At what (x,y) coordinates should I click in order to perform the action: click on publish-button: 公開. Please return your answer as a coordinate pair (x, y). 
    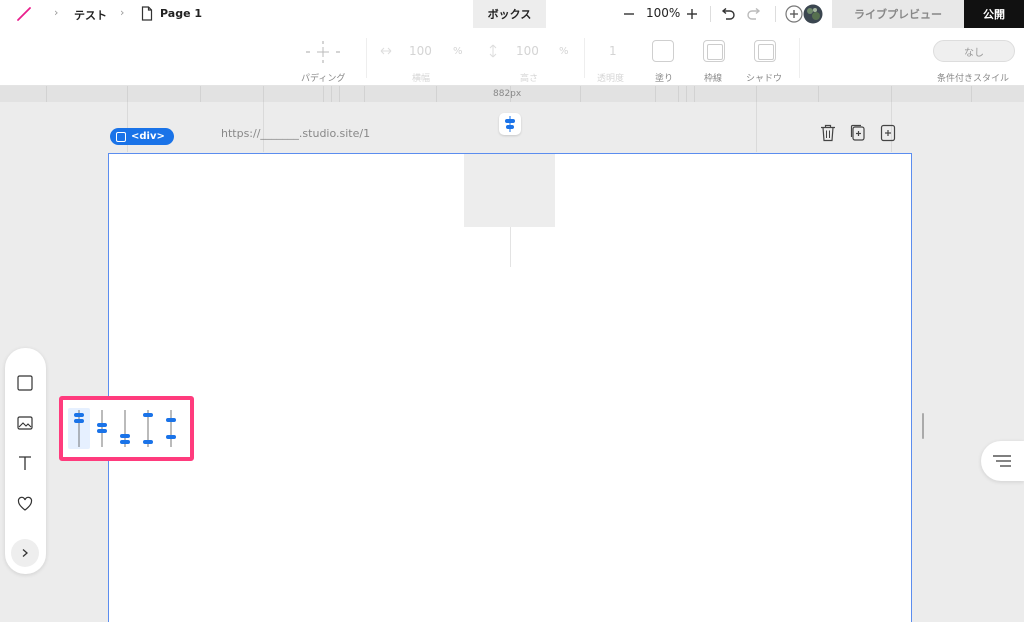
    Looking at the image, I should click on (994, 14).